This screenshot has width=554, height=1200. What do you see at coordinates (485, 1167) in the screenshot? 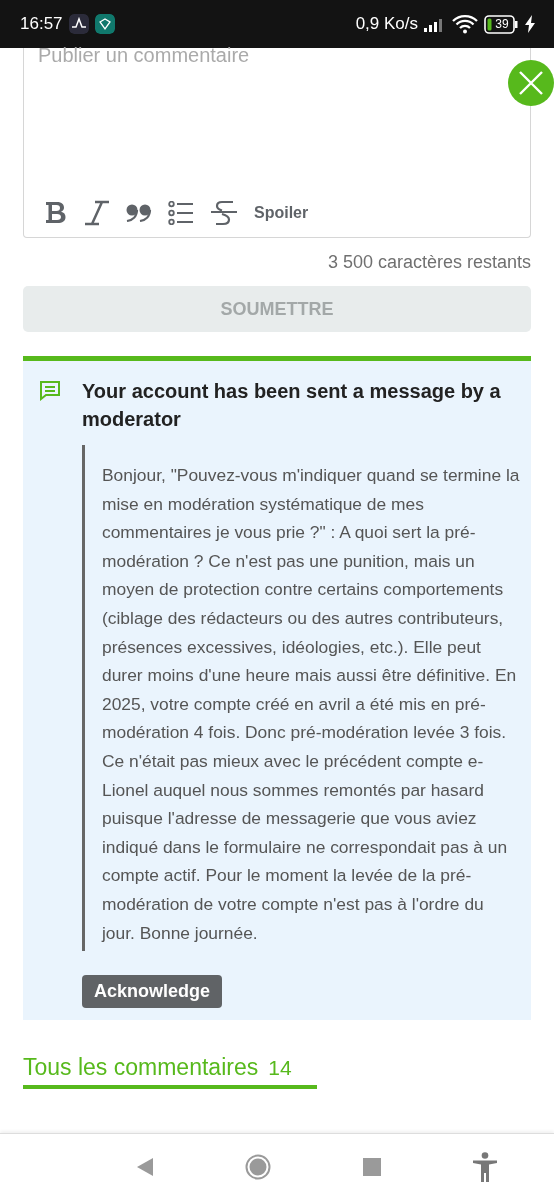
I see `accessibility-icon` at bounding box center [485, 1167].